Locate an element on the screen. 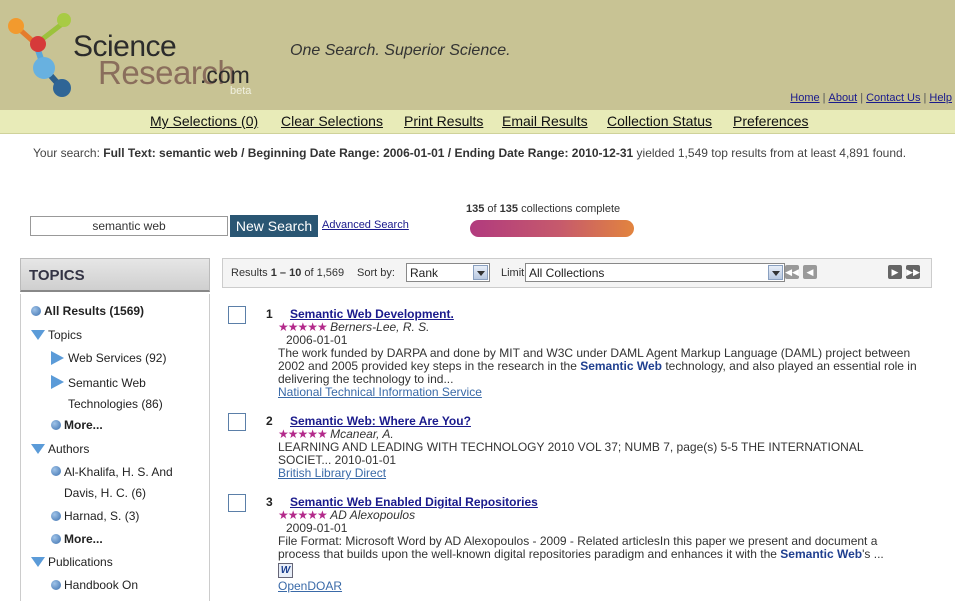  word-file-icon: W is located at coordinates (285, 570).